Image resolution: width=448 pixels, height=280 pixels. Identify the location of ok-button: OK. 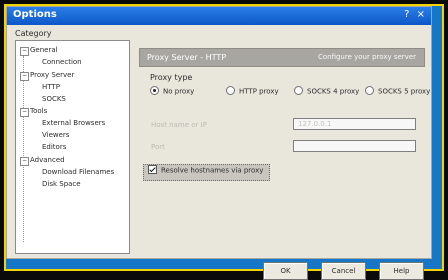
(285, 271).